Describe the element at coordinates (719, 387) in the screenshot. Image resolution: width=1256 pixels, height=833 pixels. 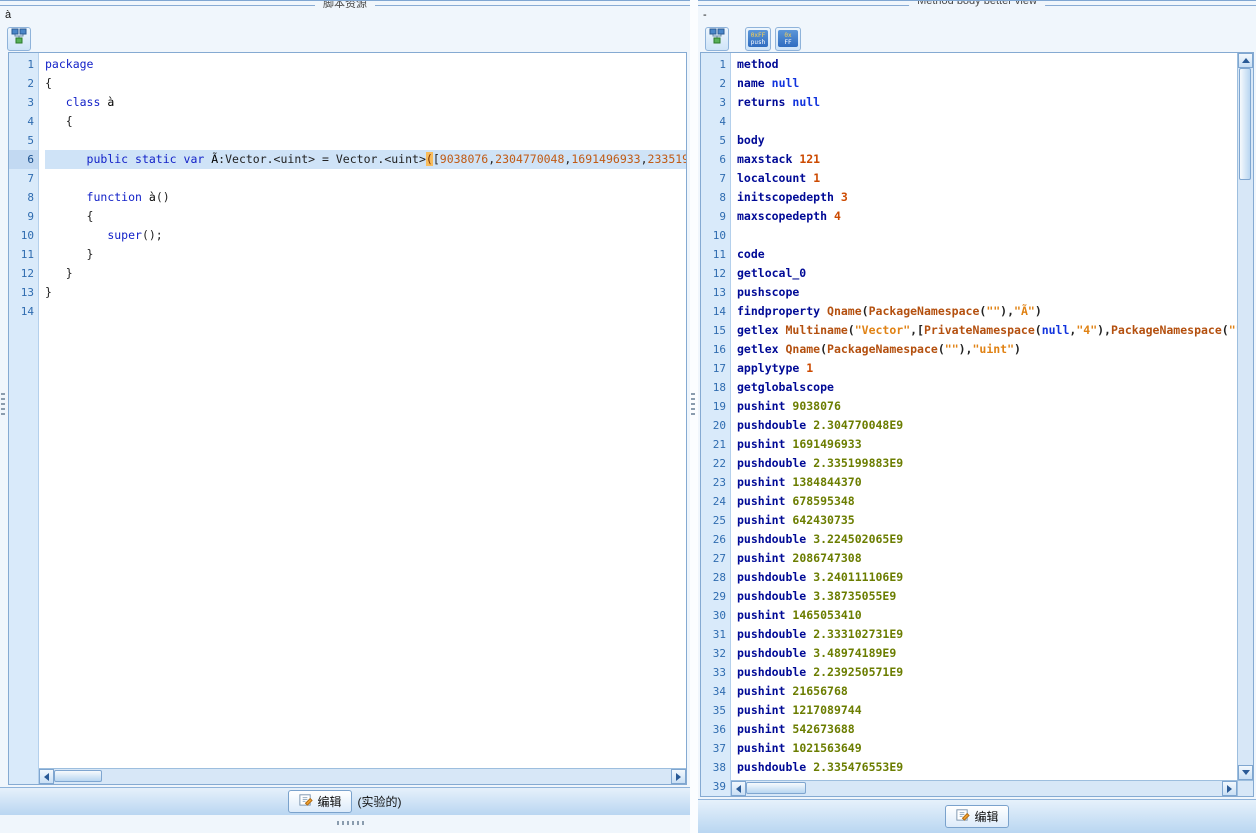
I see `line-number: 18` at that location.